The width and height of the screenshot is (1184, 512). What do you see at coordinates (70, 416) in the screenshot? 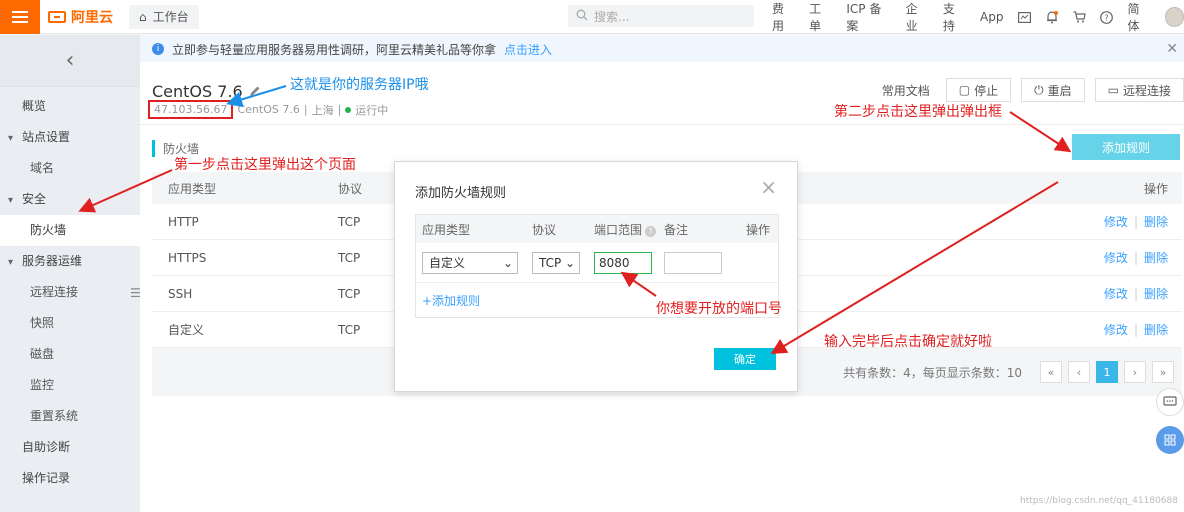
I see `sidebar-item: 重置系统` at bounding box center [70, 416].